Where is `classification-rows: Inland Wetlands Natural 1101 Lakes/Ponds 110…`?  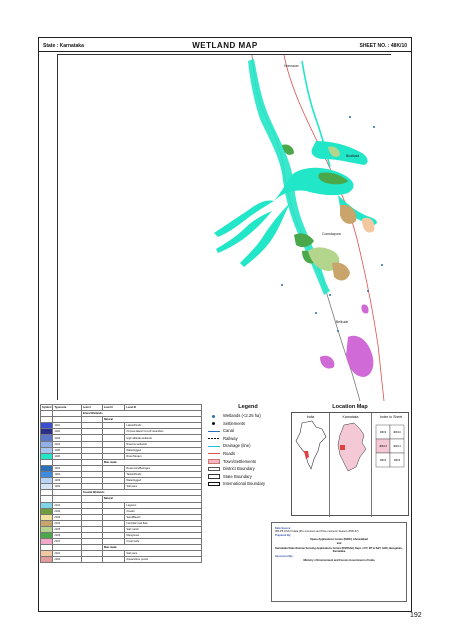
classification-rows: Inland Wetlands Natural 1101 Lakes/Ponds 110… is located at coordinates (121, 487).